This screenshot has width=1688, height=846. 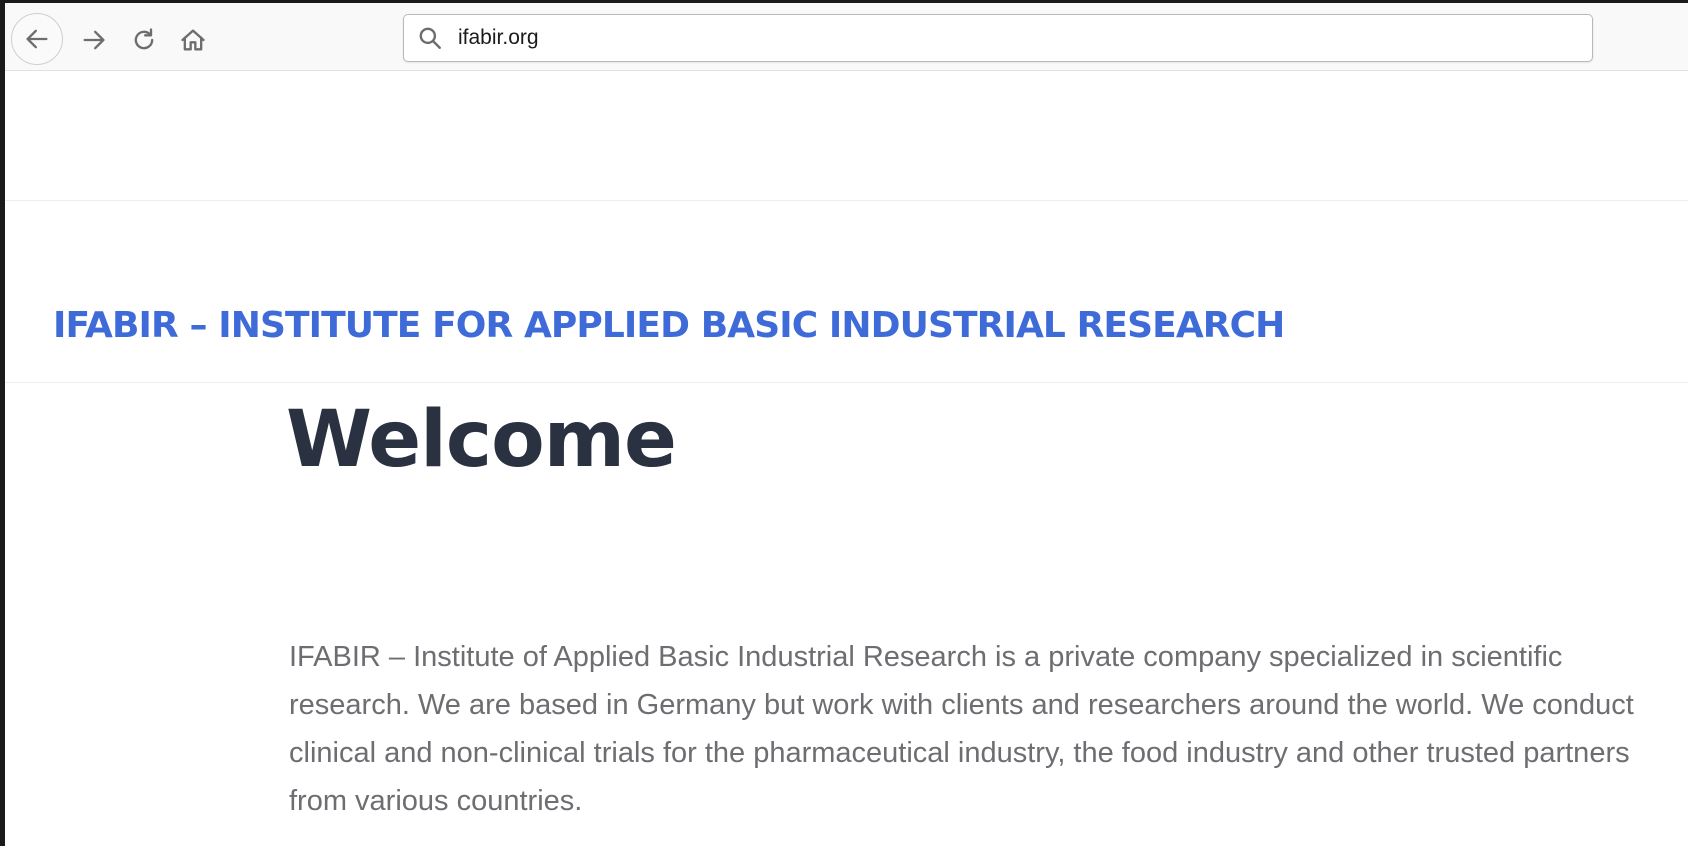 What do you see at coordinates (481, 440) in the screenshot?
I see `page-heading: Welcome` at bounding box center [481, 440].